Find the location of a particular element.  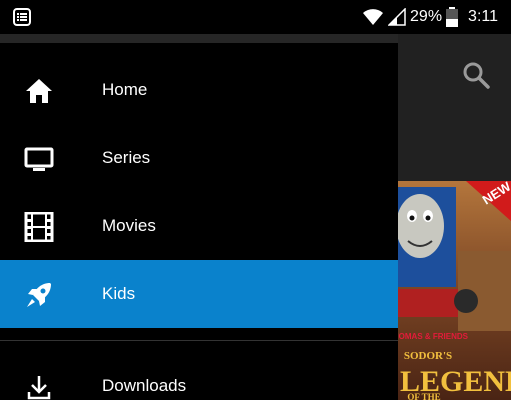

drawer-item-downloads: Downloads is located at coordinates (199, 376).